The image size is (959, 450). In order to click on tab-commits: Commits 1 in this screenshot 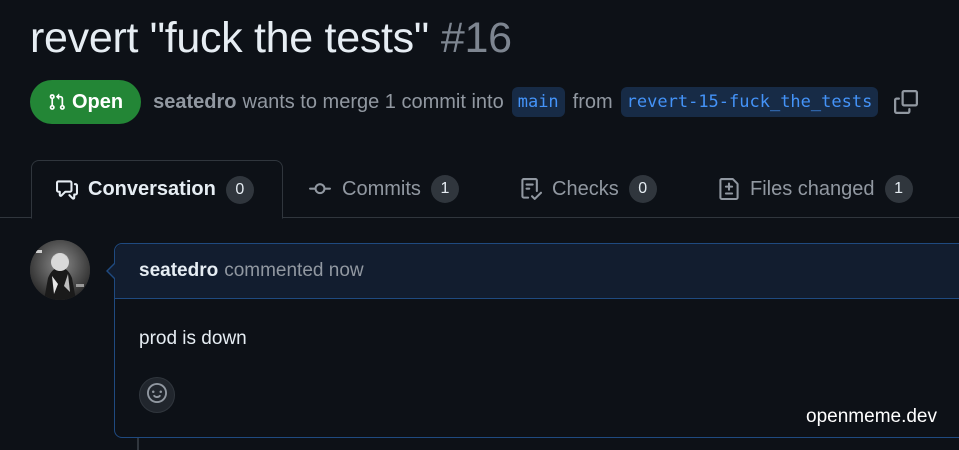, I will do `click(383, 189)`.